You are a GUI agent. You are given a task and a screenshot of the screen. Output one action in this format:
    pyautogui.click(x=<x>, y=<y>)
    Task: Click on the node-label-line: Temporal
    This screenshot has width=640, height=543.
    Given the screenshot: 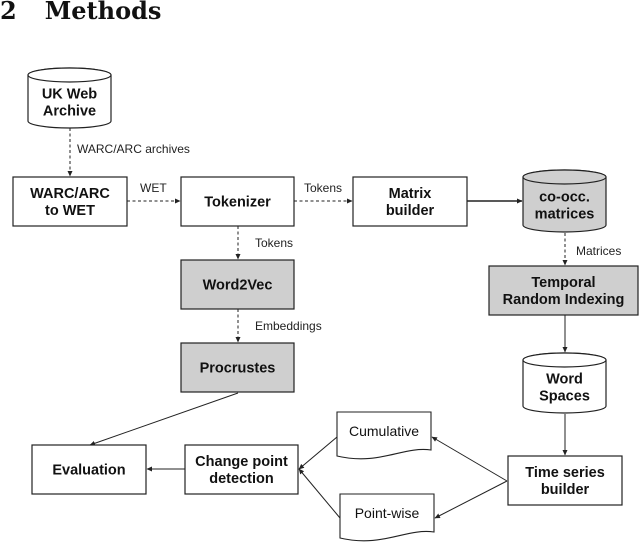 What is the action you would take?
    pyautogui.click(x=563, y=283)
    